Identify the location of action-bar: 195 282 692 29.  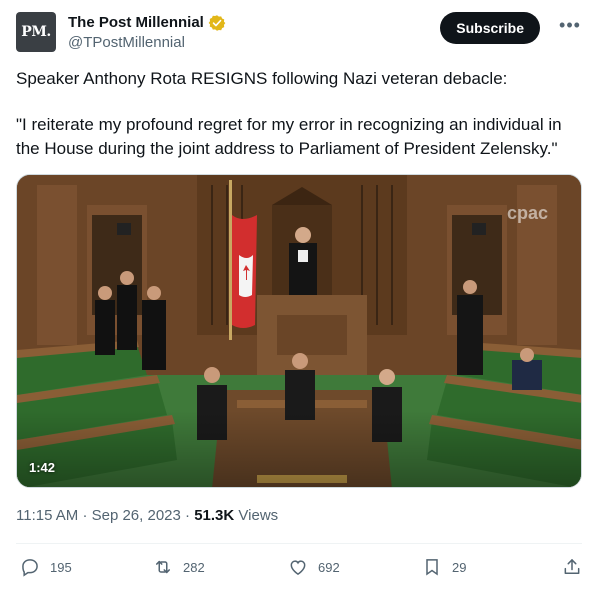
(299, 567).